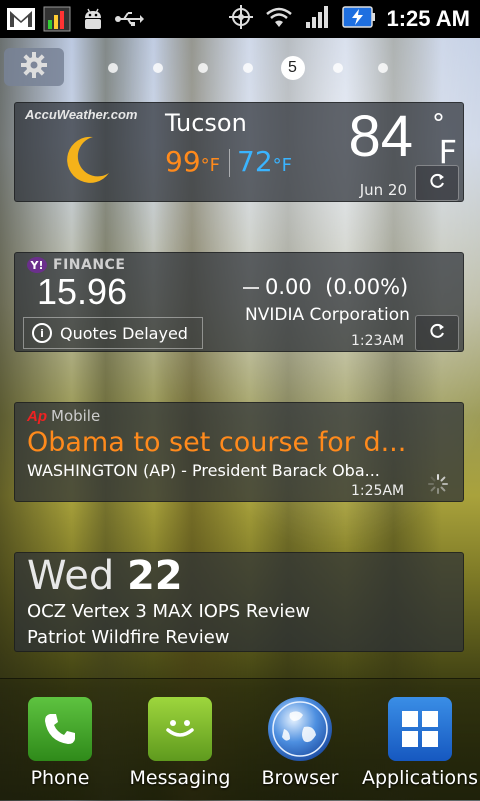 The image size is (480, 801). I want to click on browser-icon, so click(300, 729).